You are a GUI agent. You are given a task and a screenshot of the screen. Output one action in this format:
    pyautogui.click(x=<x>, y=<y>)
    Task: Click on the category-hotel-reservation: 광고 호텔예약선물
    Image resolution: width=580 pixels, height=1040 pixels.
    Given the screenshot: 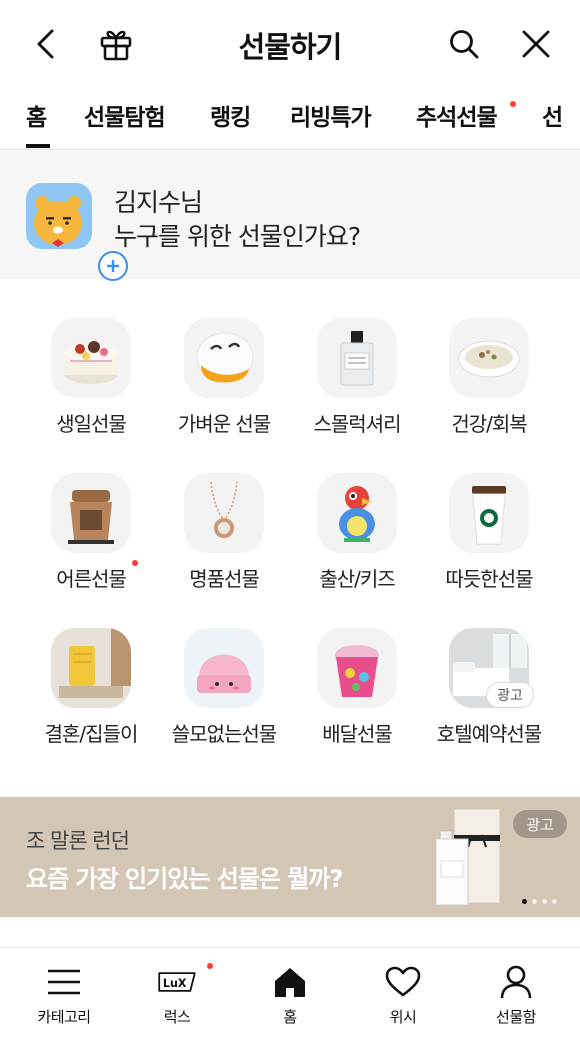 What is the action you would take?
    pyautogui.click(x=489, y=693)
    